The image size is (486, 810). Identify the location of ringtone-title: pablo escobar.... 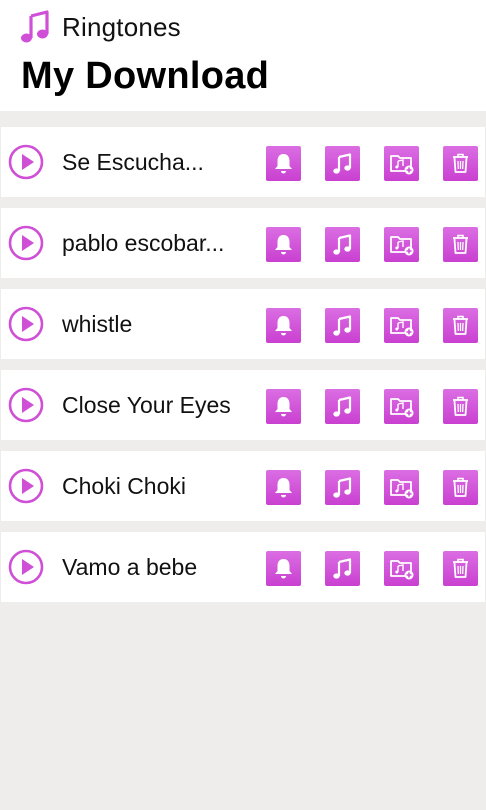
(143, 243).